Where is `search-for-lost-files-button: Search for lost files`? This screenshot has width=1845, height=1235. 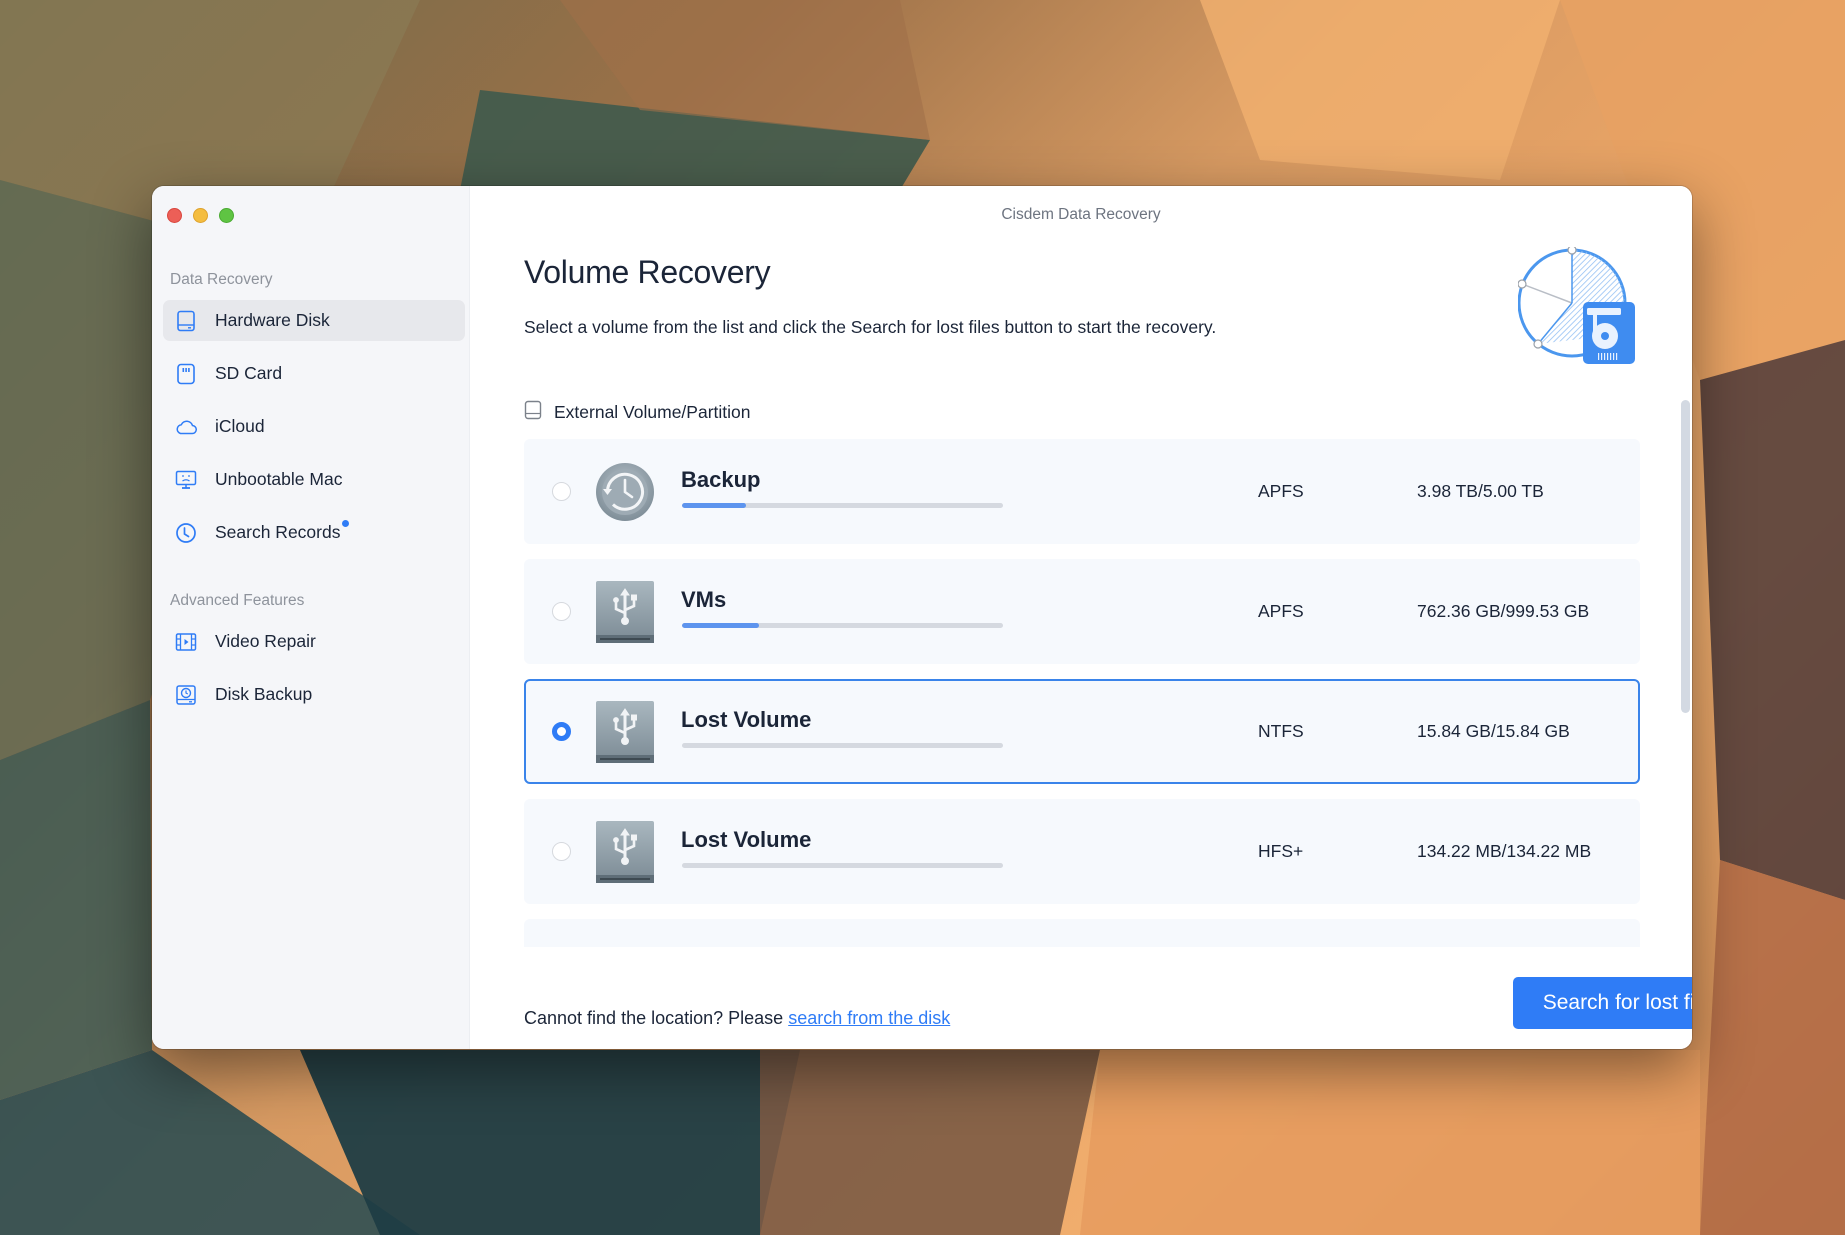 search-for-lost-files-button: Search for lost files is located at coordinates (1602, 1003).